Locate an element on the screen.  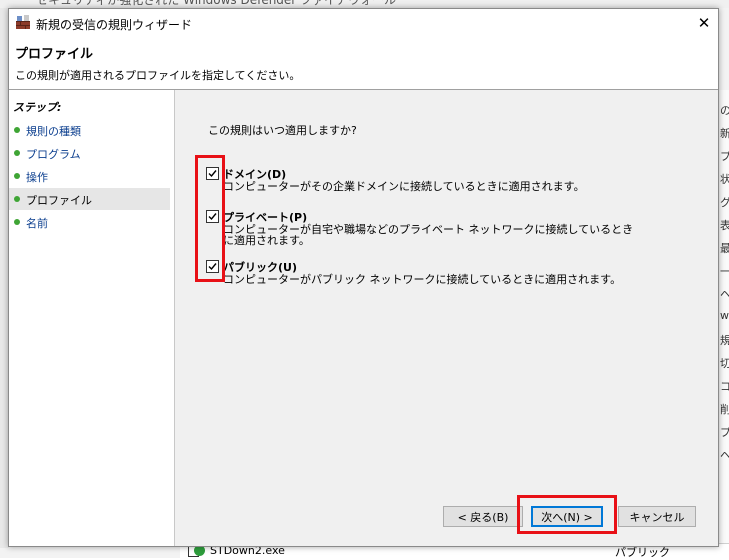
background-action-item: コ is located at coordinates (724, 386).